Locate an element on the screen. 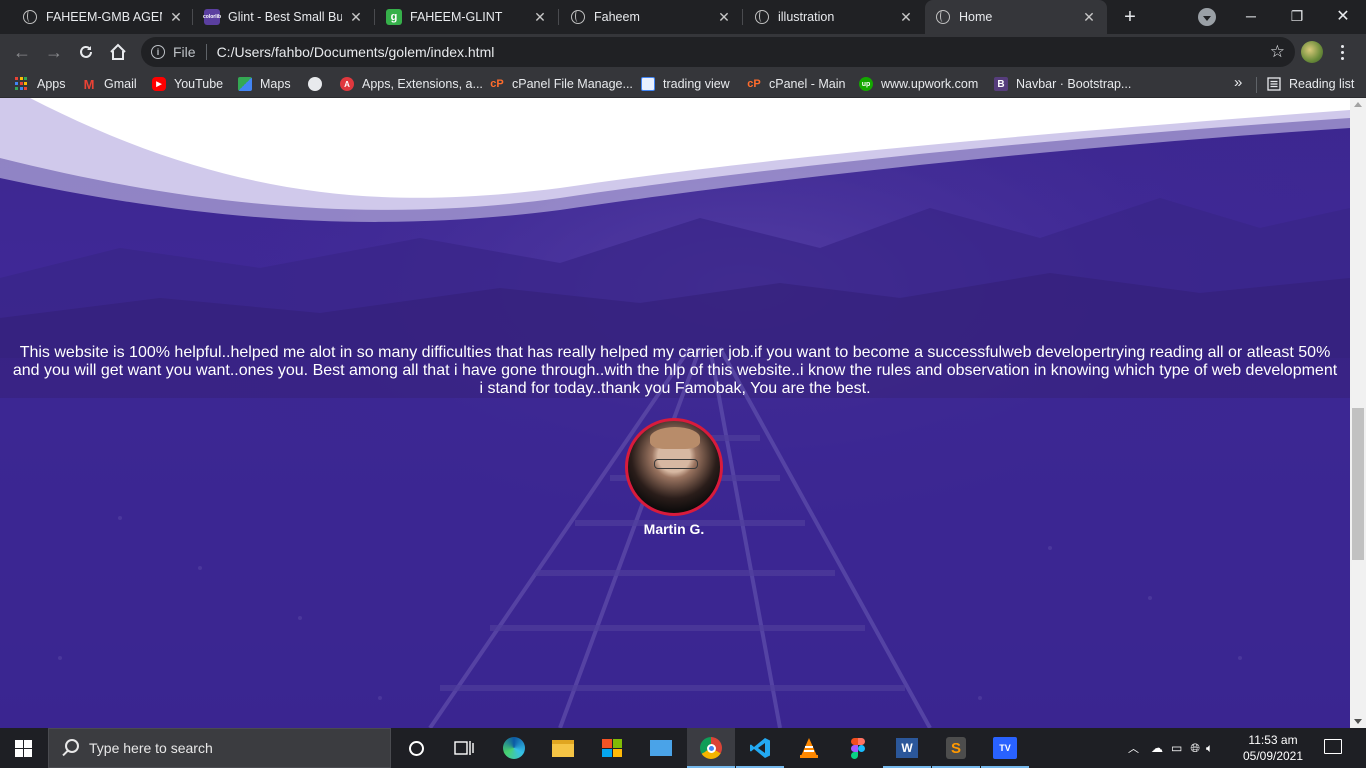  tab-glint: colorlib Glint - Best Small Business ✕ is located at coordinates (284, 17).